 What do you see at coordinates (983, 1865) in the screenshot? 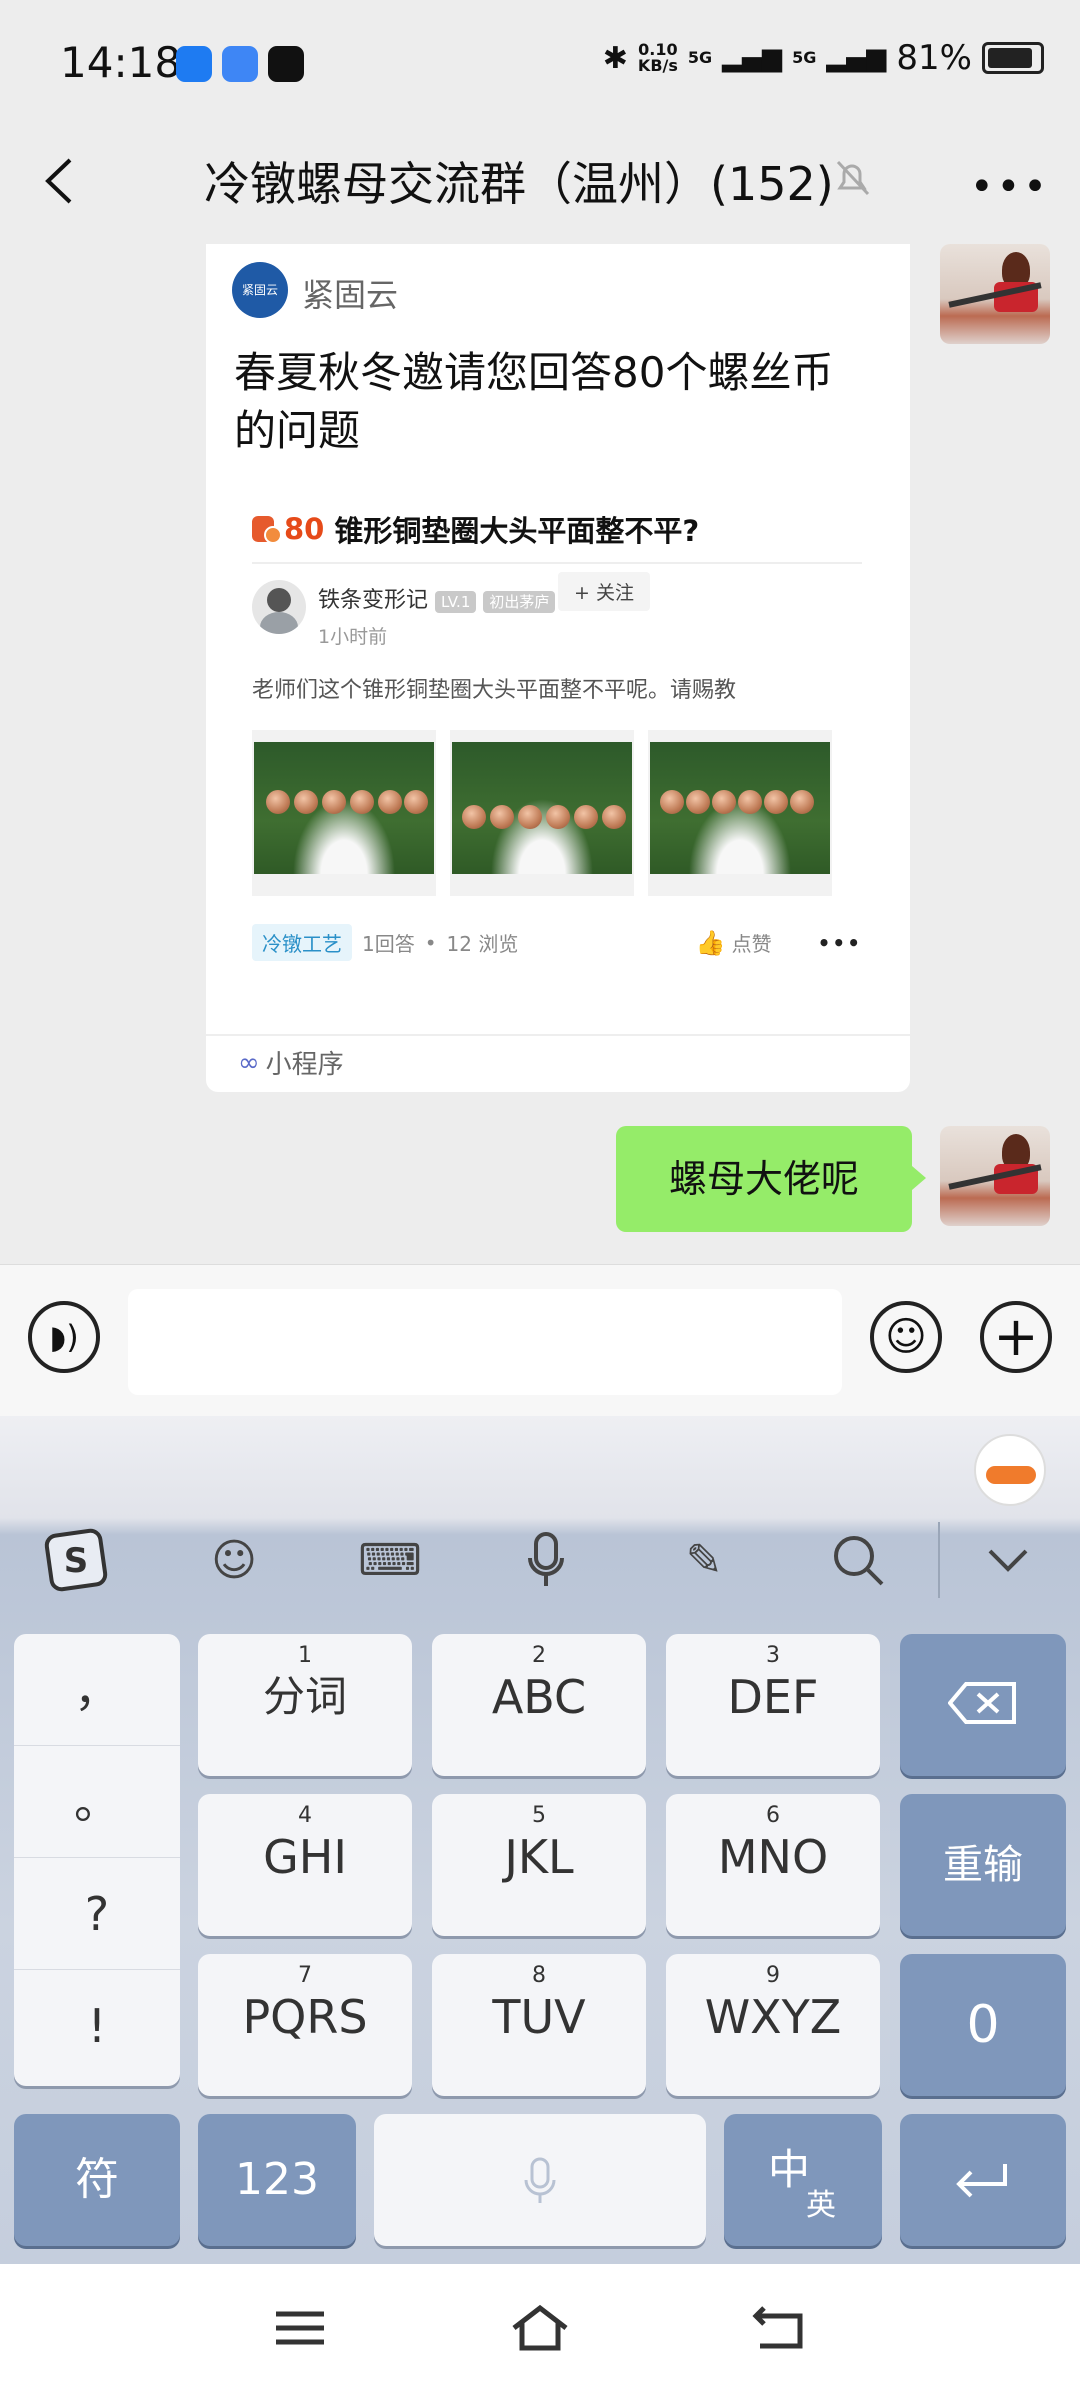
I see `retype-key: 重输` at bounding box center [983, 1865].